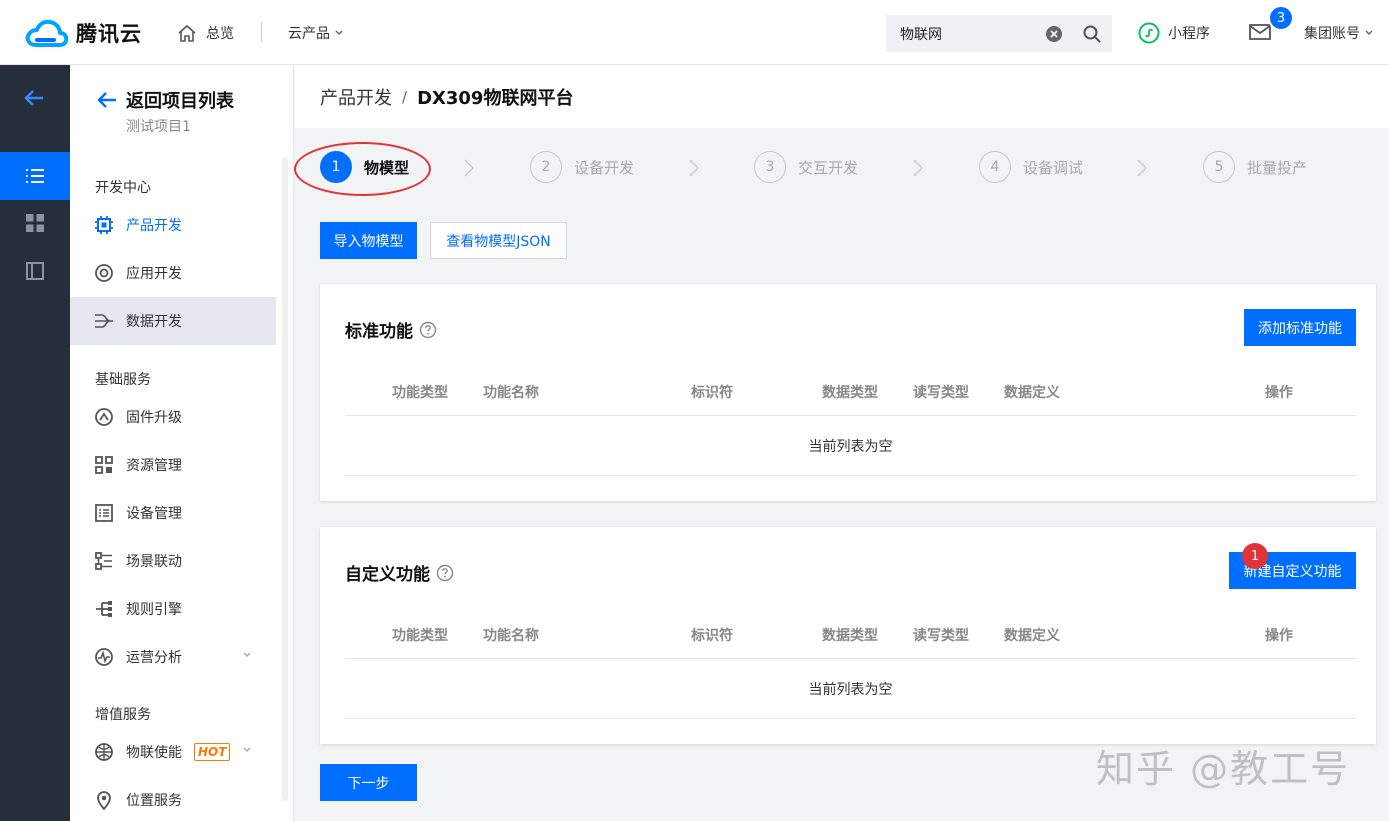  I want to click on back-to-projects: 返回项目列表, so click(165, 100).